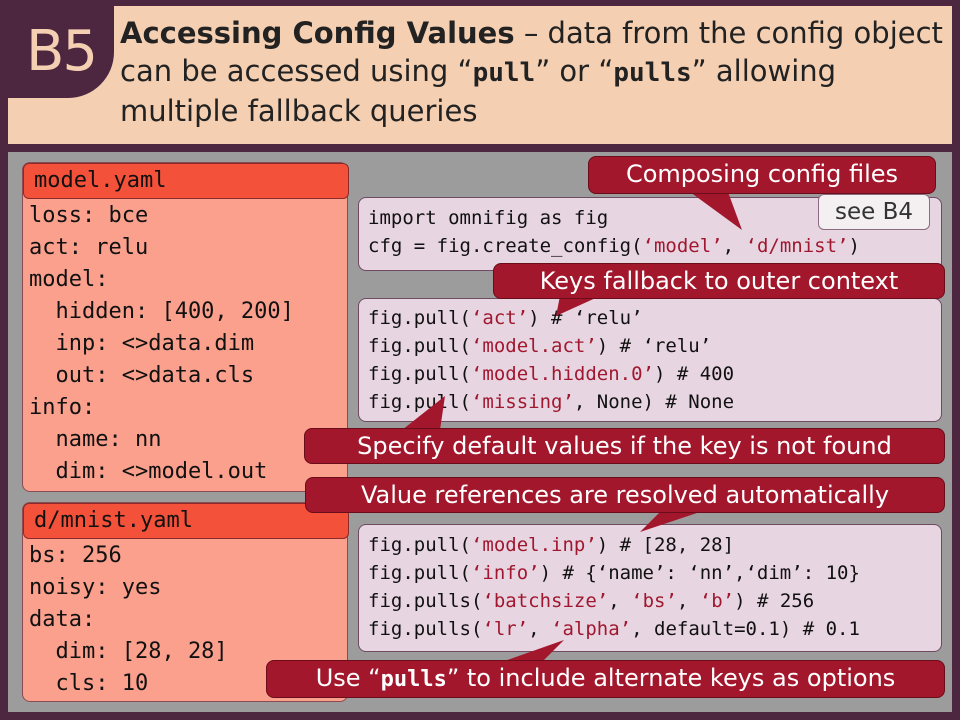 The height and width of the screenshot is (720, 960). Describe the element at coordinates (317, 33) in the screenshot. I see `header-title: Accessing Config Values` at that location.